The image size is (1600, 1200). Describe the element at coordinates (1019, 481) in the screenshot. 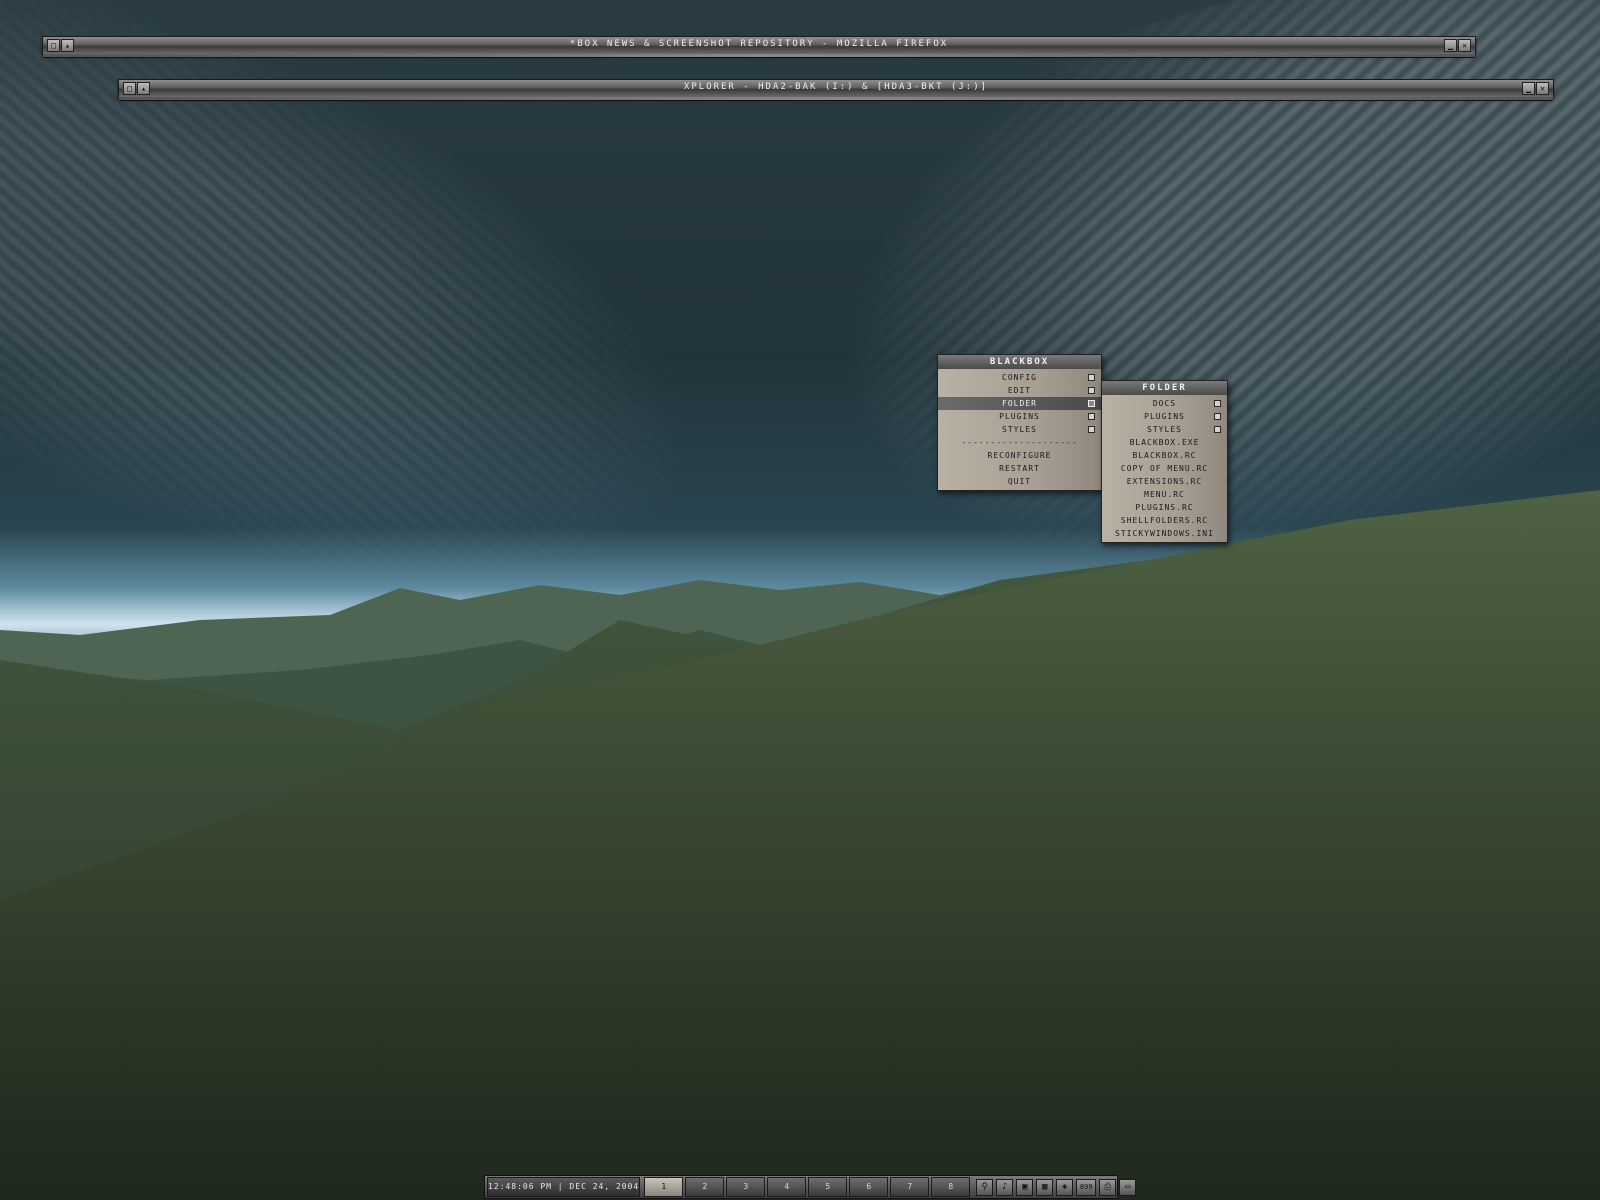

I see `menu-item-quit: QUIT` at that location.